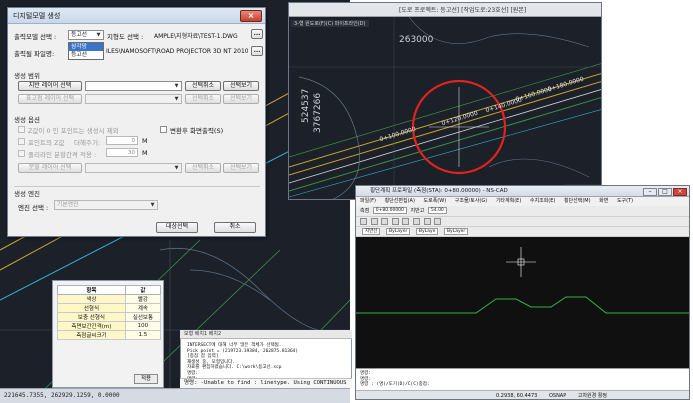  I want to click on lineweight-select: ByLayer, so click(456, 231).